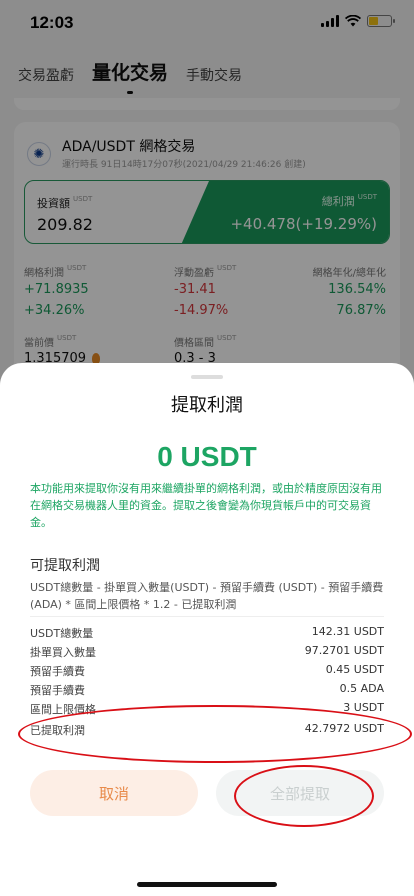  What do you see at coordinates (207, 616) in the screenshot?
I see `divider` at bounding box center [207, 616].